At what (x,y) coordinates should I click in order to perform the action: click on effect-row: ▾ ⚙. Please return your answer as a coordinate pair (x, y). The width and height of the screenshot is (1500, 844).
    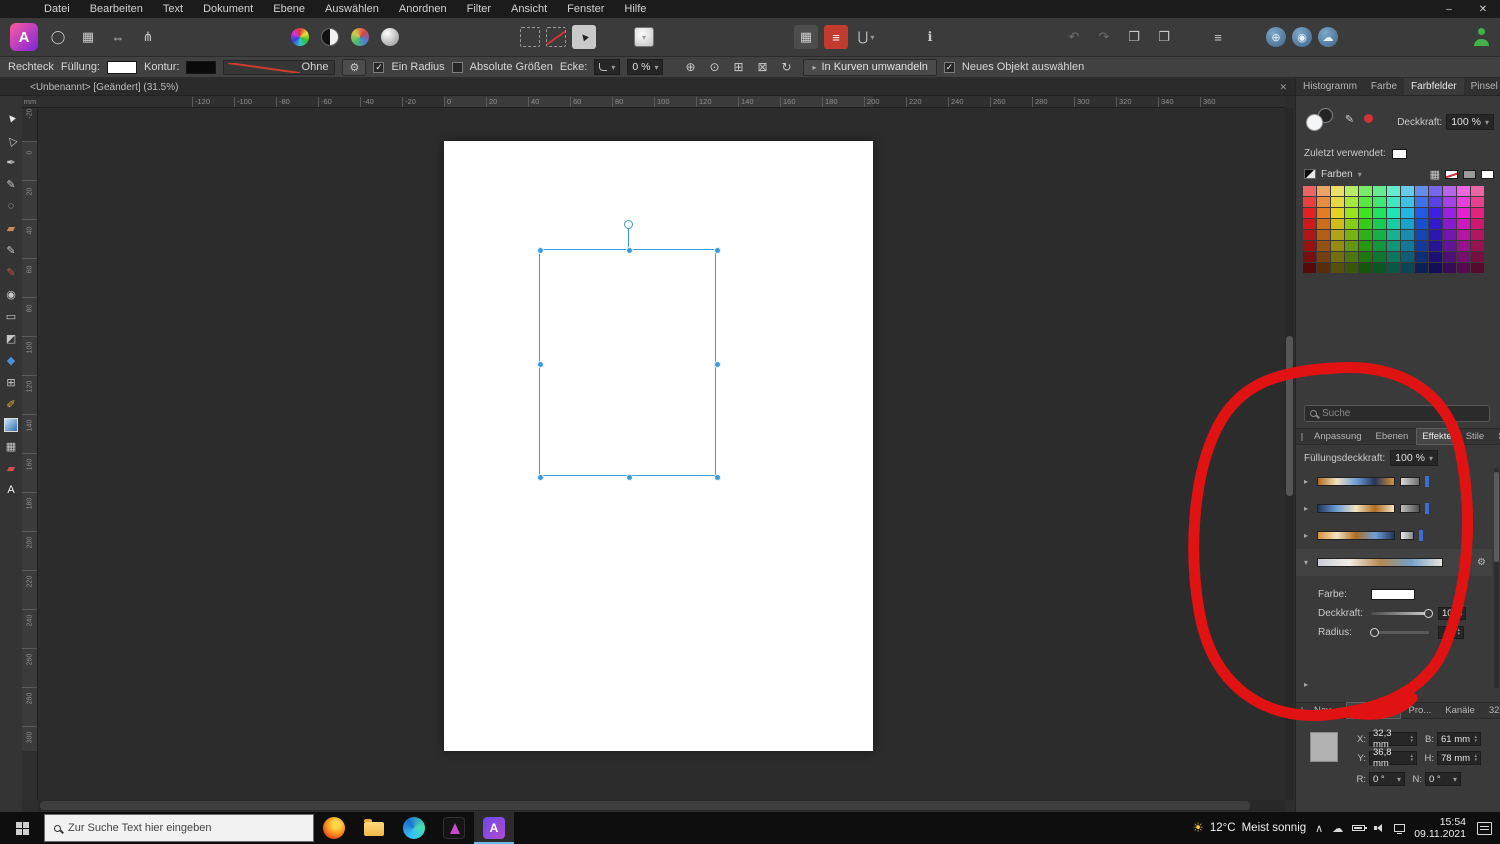
    Looking at the image, I should click on (1394, 562).